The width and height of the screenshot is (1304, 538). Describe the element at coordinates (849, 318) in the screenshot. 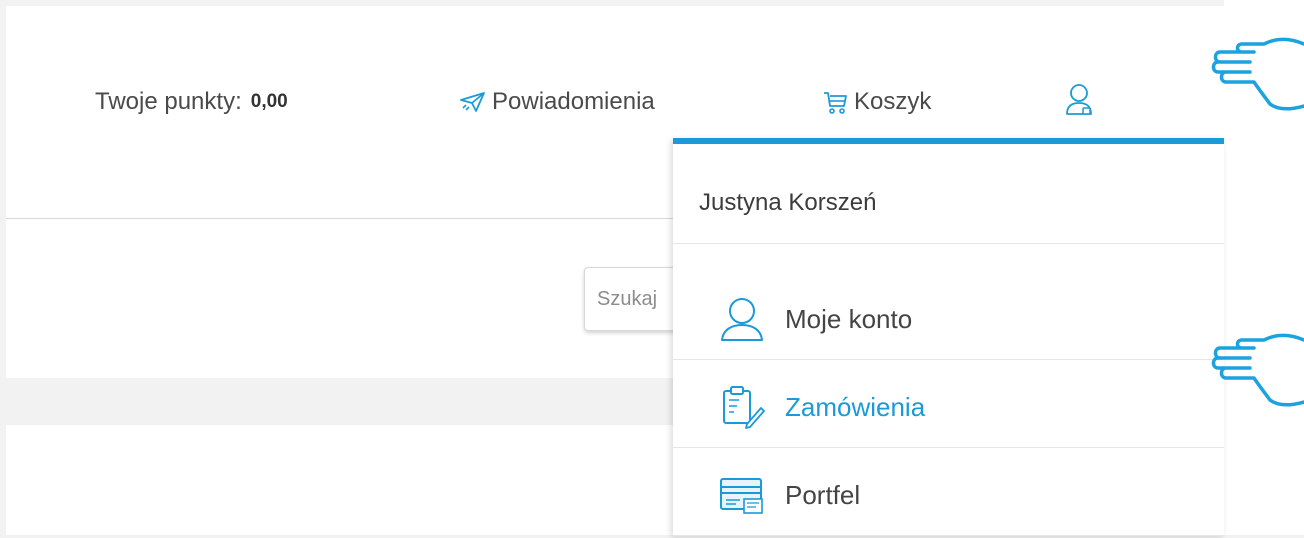

I see `menu-item-label: Moje konto` at that location.